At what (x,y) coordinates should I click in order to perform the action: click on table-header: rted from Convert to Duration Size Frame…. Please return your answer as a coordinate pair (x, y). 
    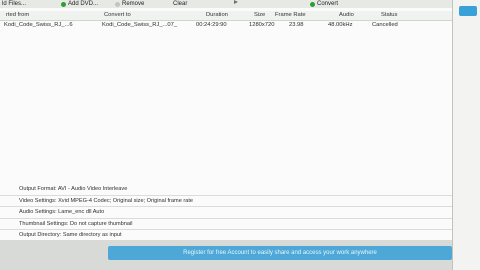
    Looking at the image, I should click on (226, 16).